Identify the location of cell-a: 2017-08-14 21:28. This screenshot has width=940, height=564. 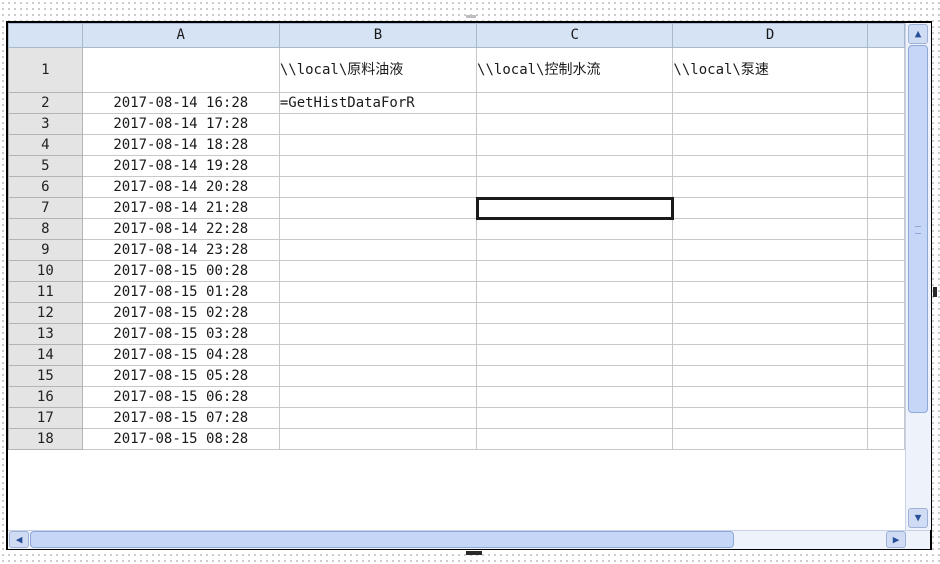
(180, 208).